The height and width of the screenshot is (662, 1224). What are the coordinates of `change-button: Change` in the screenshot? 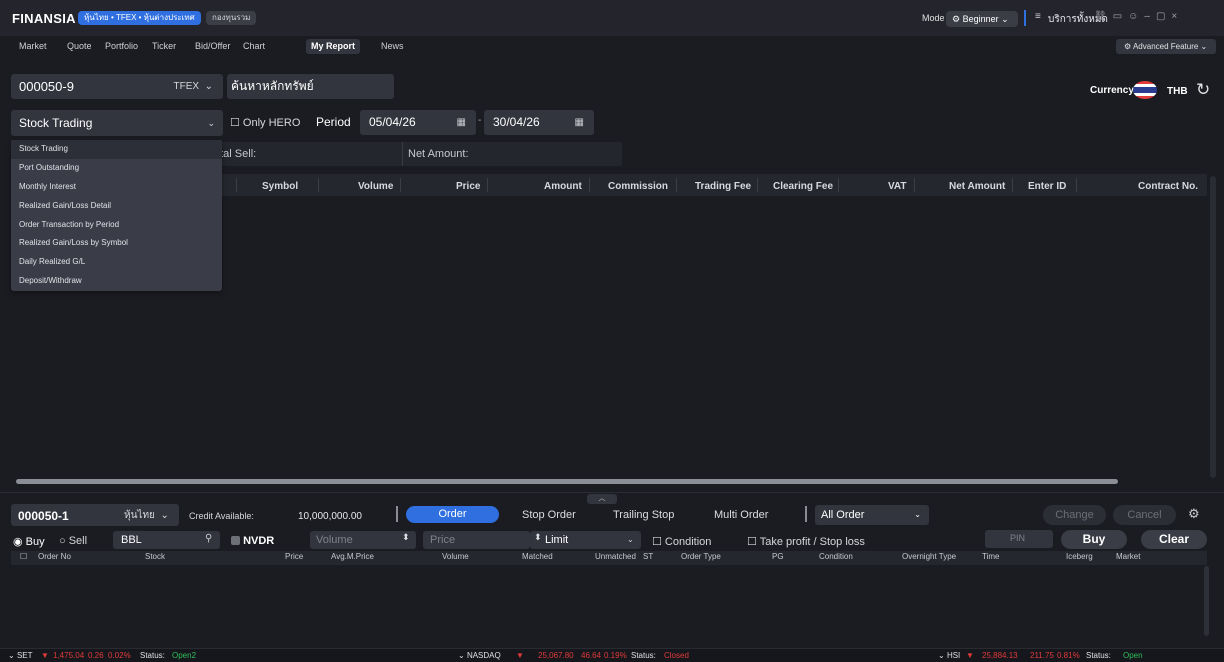 It's located at (1074, 515).